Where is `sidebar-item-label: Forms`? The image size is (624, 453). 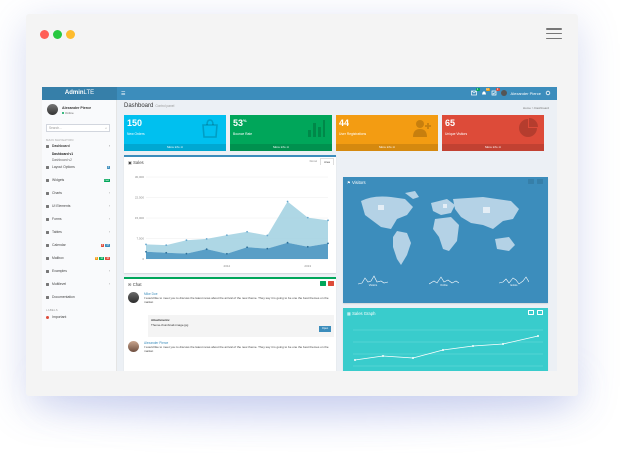
sidebar-item-label: Forms is located at coordinates (57, 219).